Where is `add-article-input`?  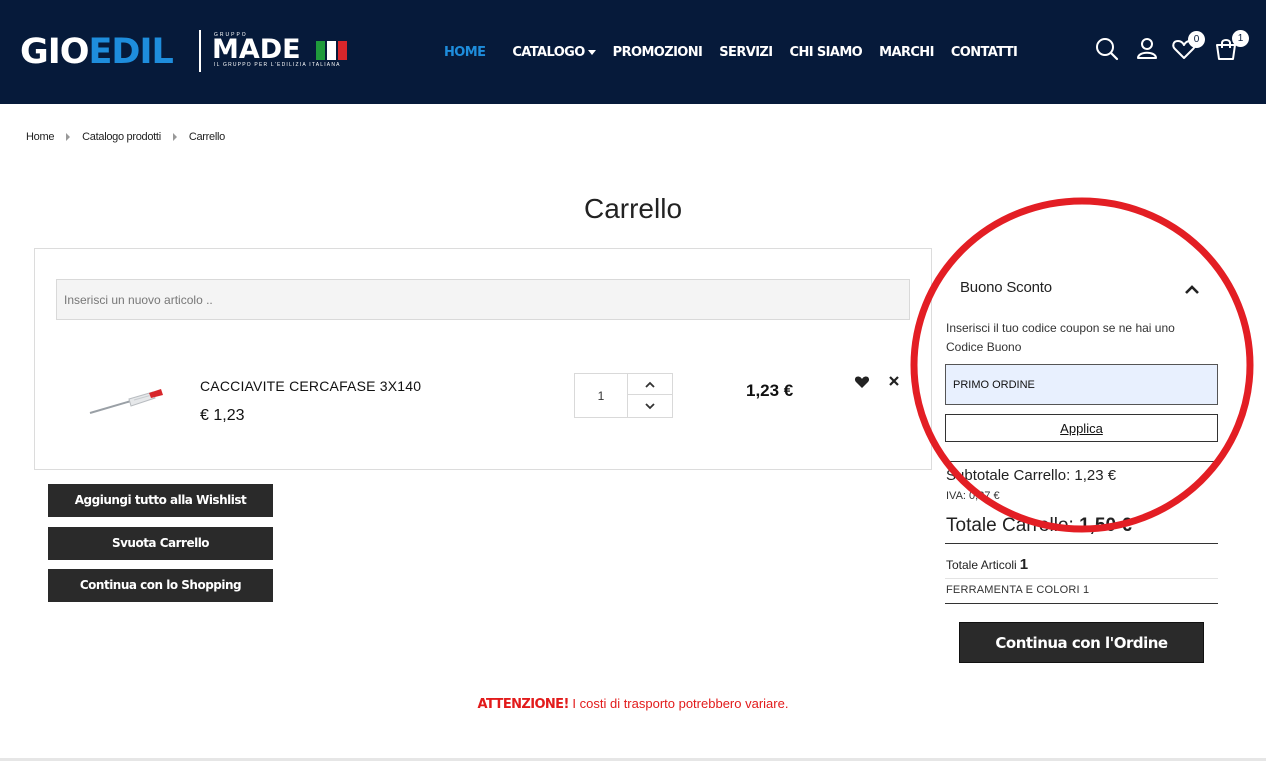
add-article-input is located at coordinates (483, 299).